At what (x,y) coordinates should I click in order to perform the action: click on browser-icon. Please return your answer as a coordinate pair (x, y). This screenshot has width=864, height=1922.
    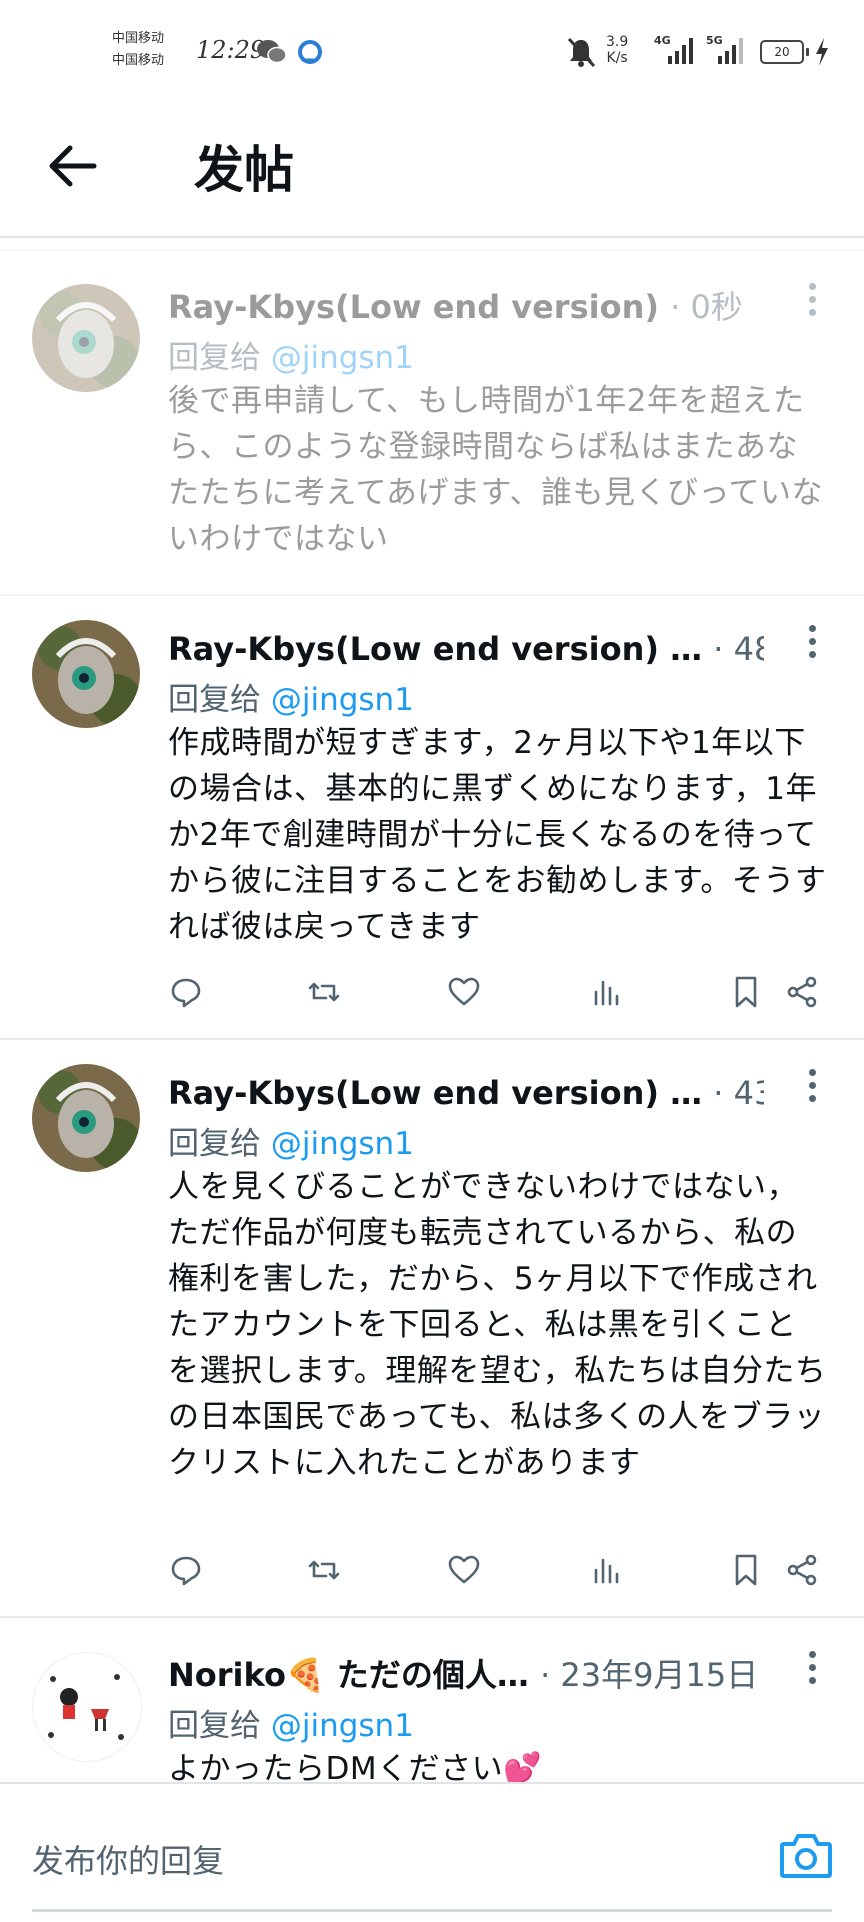
    Looking at the image, I should click on (310, 52).